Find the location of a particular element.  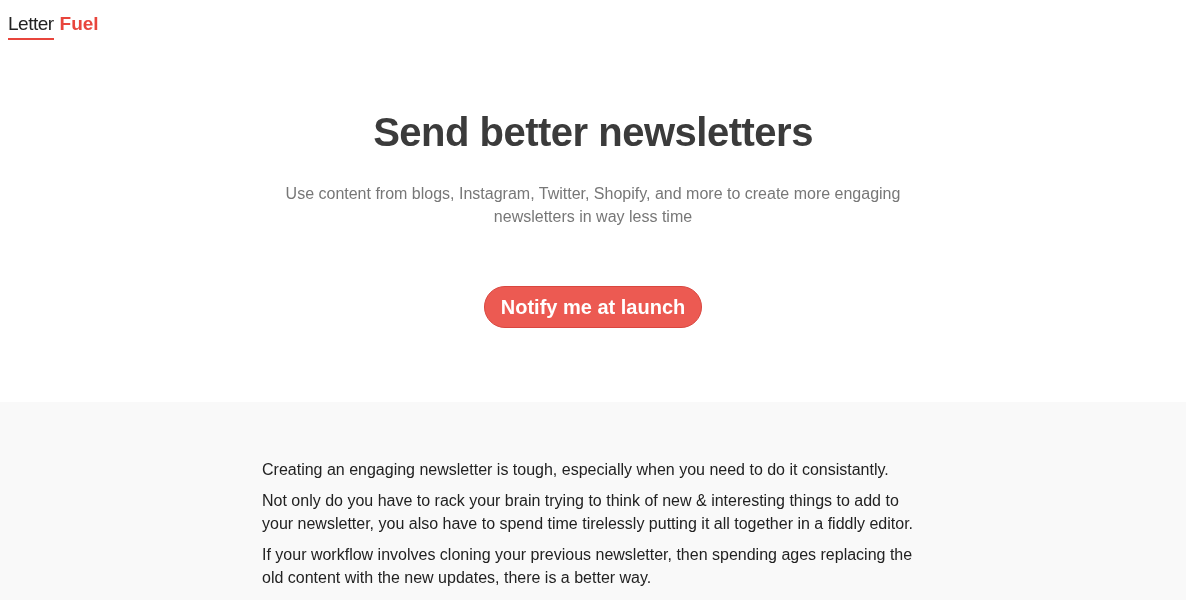

body-paragraph: If your workflow involves cloning your previous newsletter, then spending ages replacing the old content with the new updates, there is a better way. is located at coordinates (588, 566).